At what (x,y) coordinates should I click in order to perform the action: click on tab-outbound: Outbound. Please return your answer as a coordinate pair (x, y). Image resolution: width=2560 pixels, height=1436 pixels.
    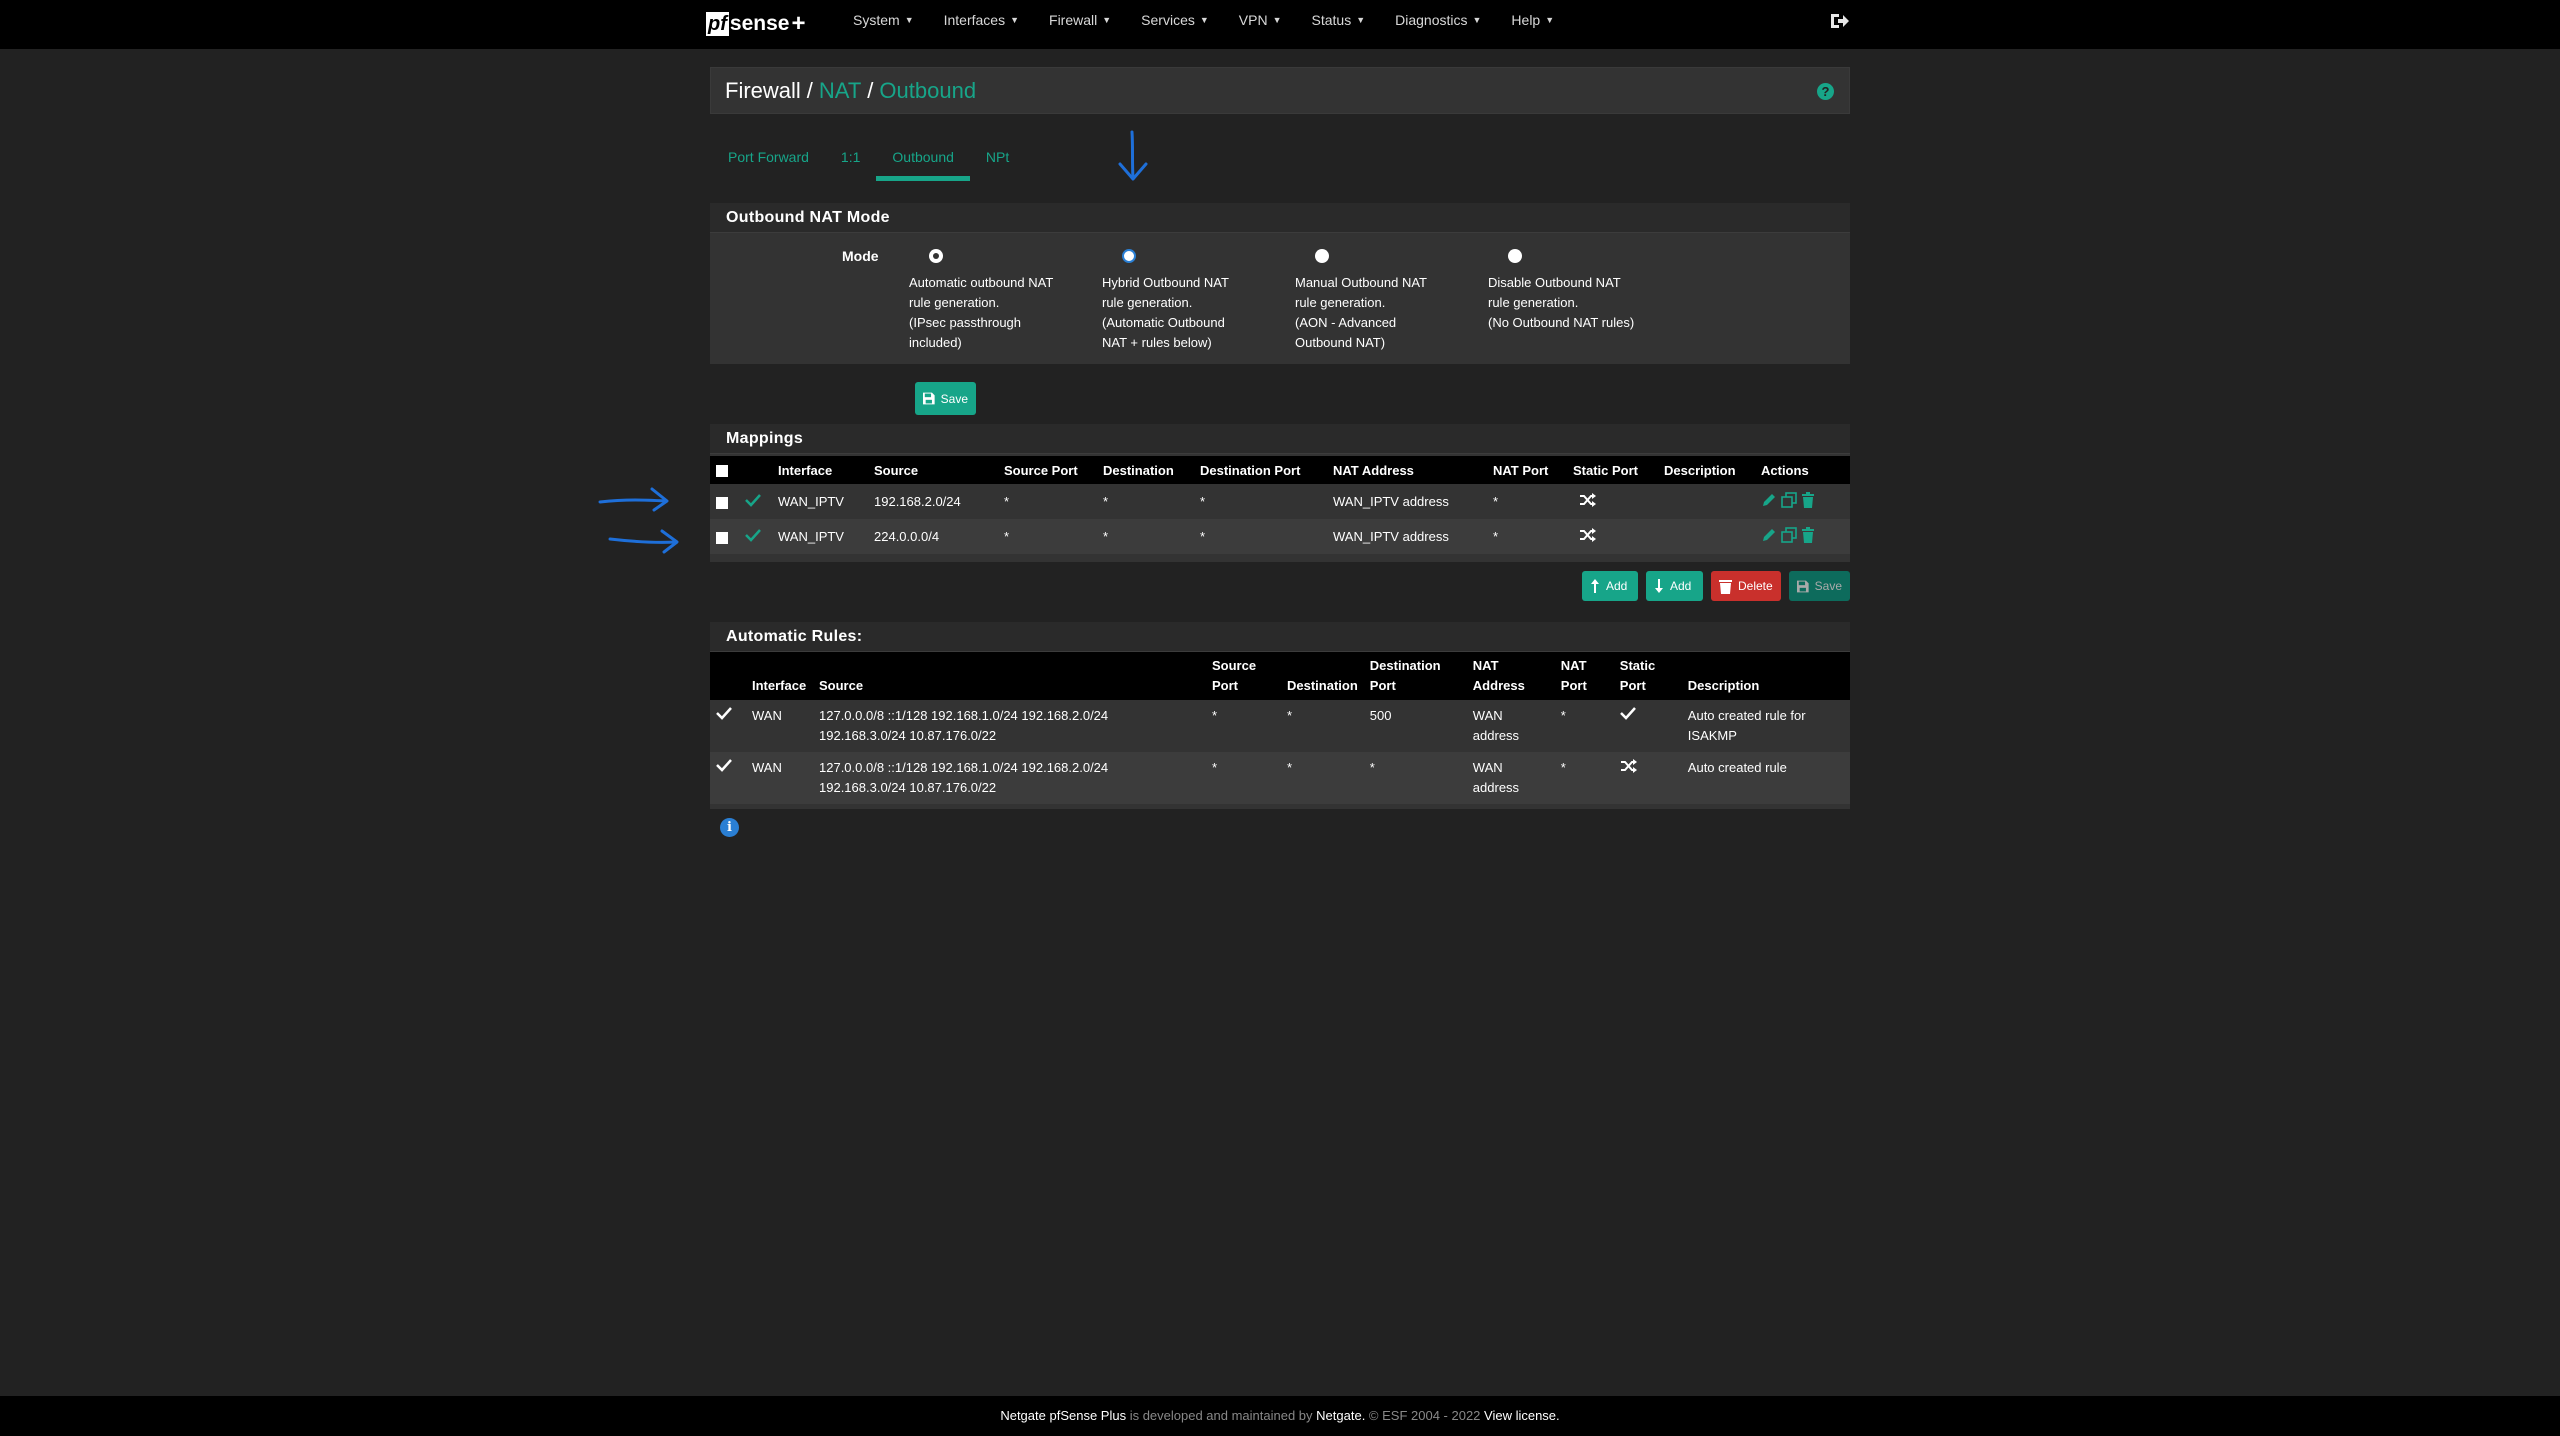
    Looking at the image, I should click on (923, 162).